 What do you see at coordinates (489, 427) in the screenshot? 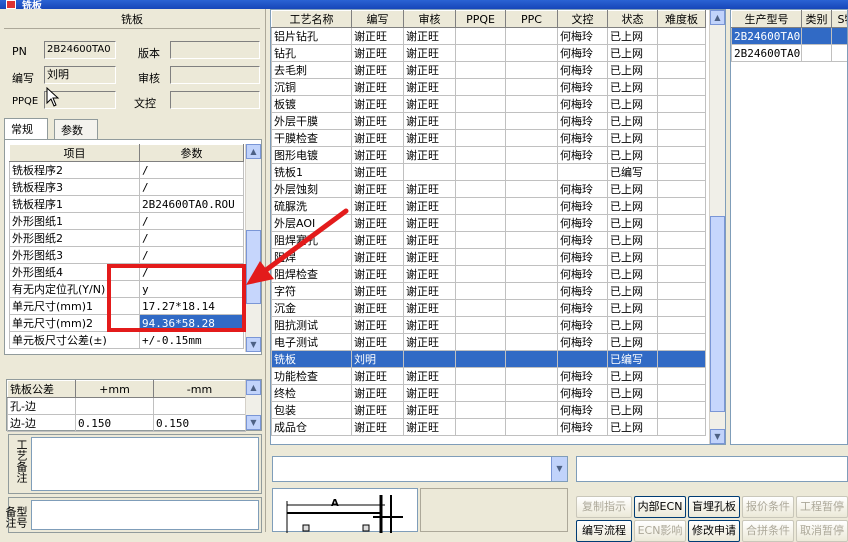
I see `process-row: 成品仓谢正旺谢正旺何梅玲已上网` at bounding box center [489, 427].